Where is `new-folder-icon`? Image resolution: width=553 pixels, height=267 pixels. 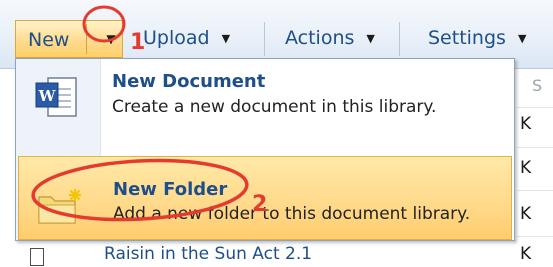
new-folder-icon is located at coordinates (59, 206).